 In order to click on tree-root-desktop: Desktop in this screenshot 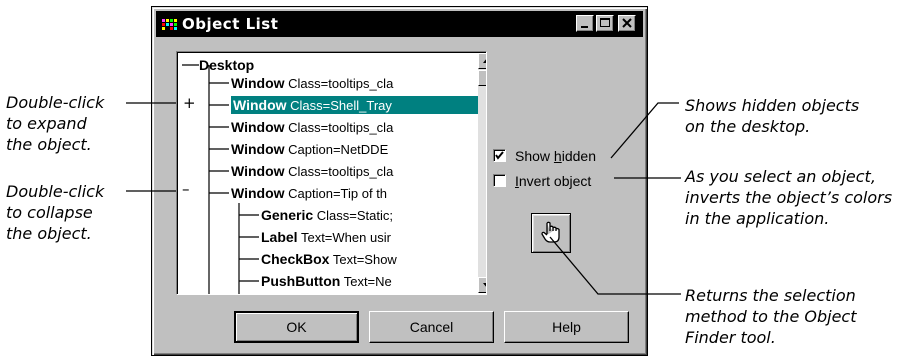, I will do `click(226, 65)`.